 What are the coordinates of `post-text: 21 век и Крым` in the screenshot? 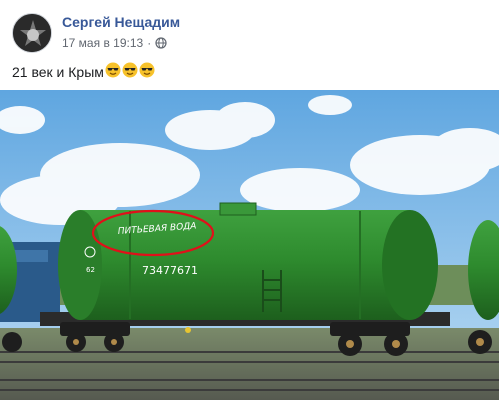 It's located at (83, 71).